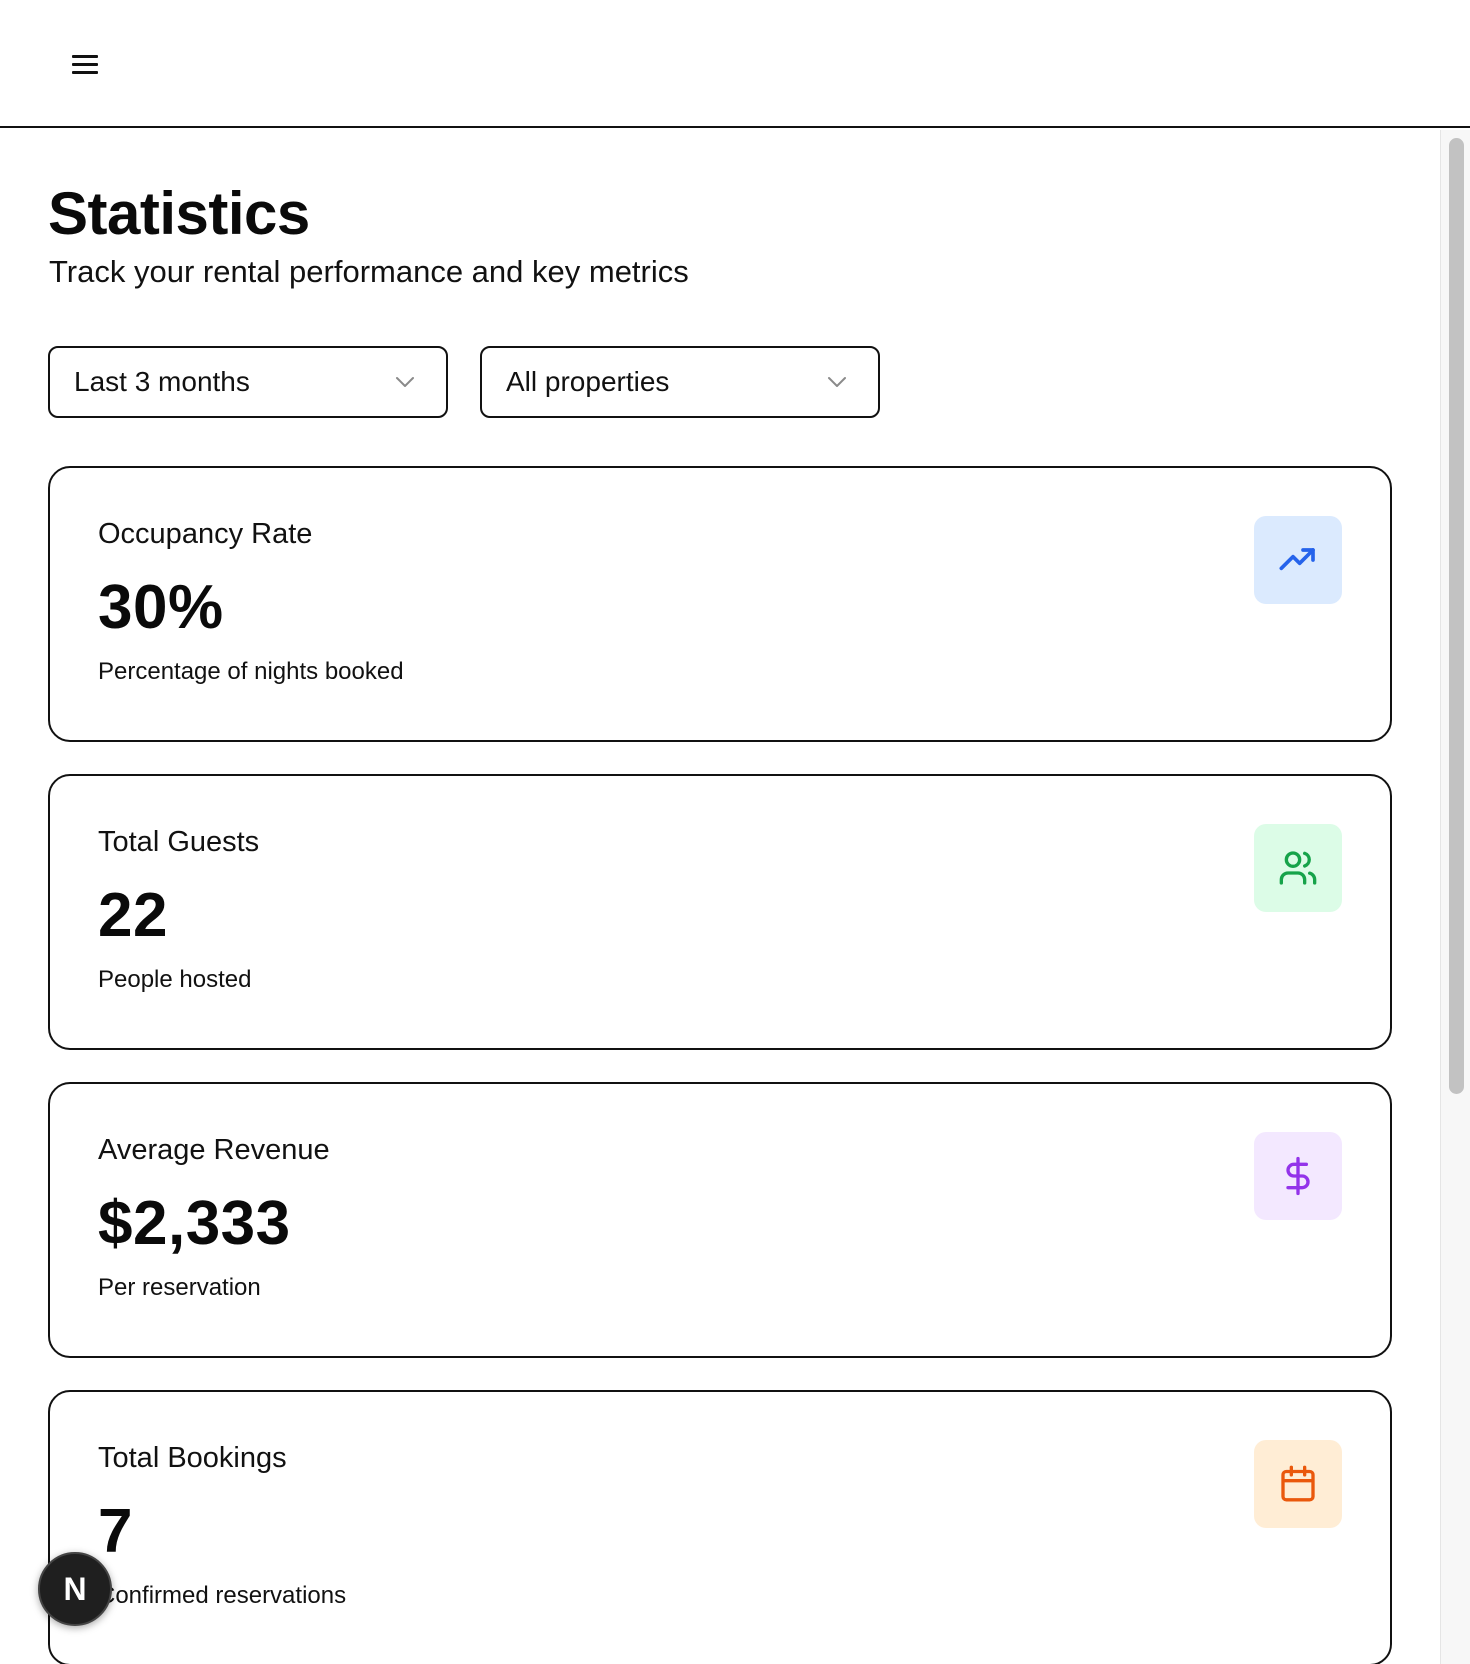 Image resolution: width=1470 pixels, height=1664 pixels. I want to click on property-select: All properties, so click(680, 382).